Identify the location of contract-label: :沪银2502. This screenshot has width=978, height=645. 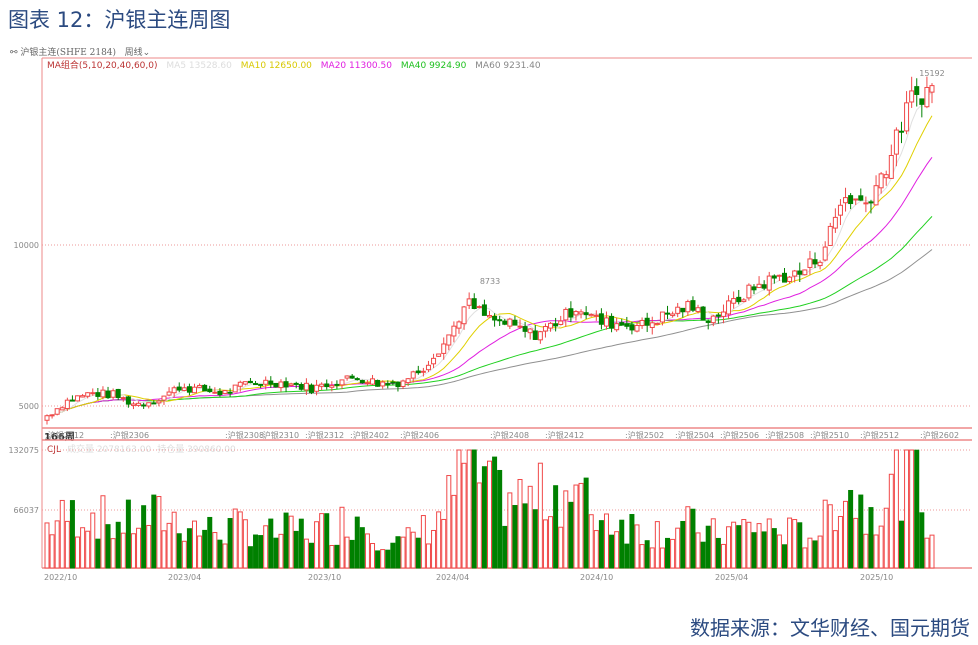
(644, 435).